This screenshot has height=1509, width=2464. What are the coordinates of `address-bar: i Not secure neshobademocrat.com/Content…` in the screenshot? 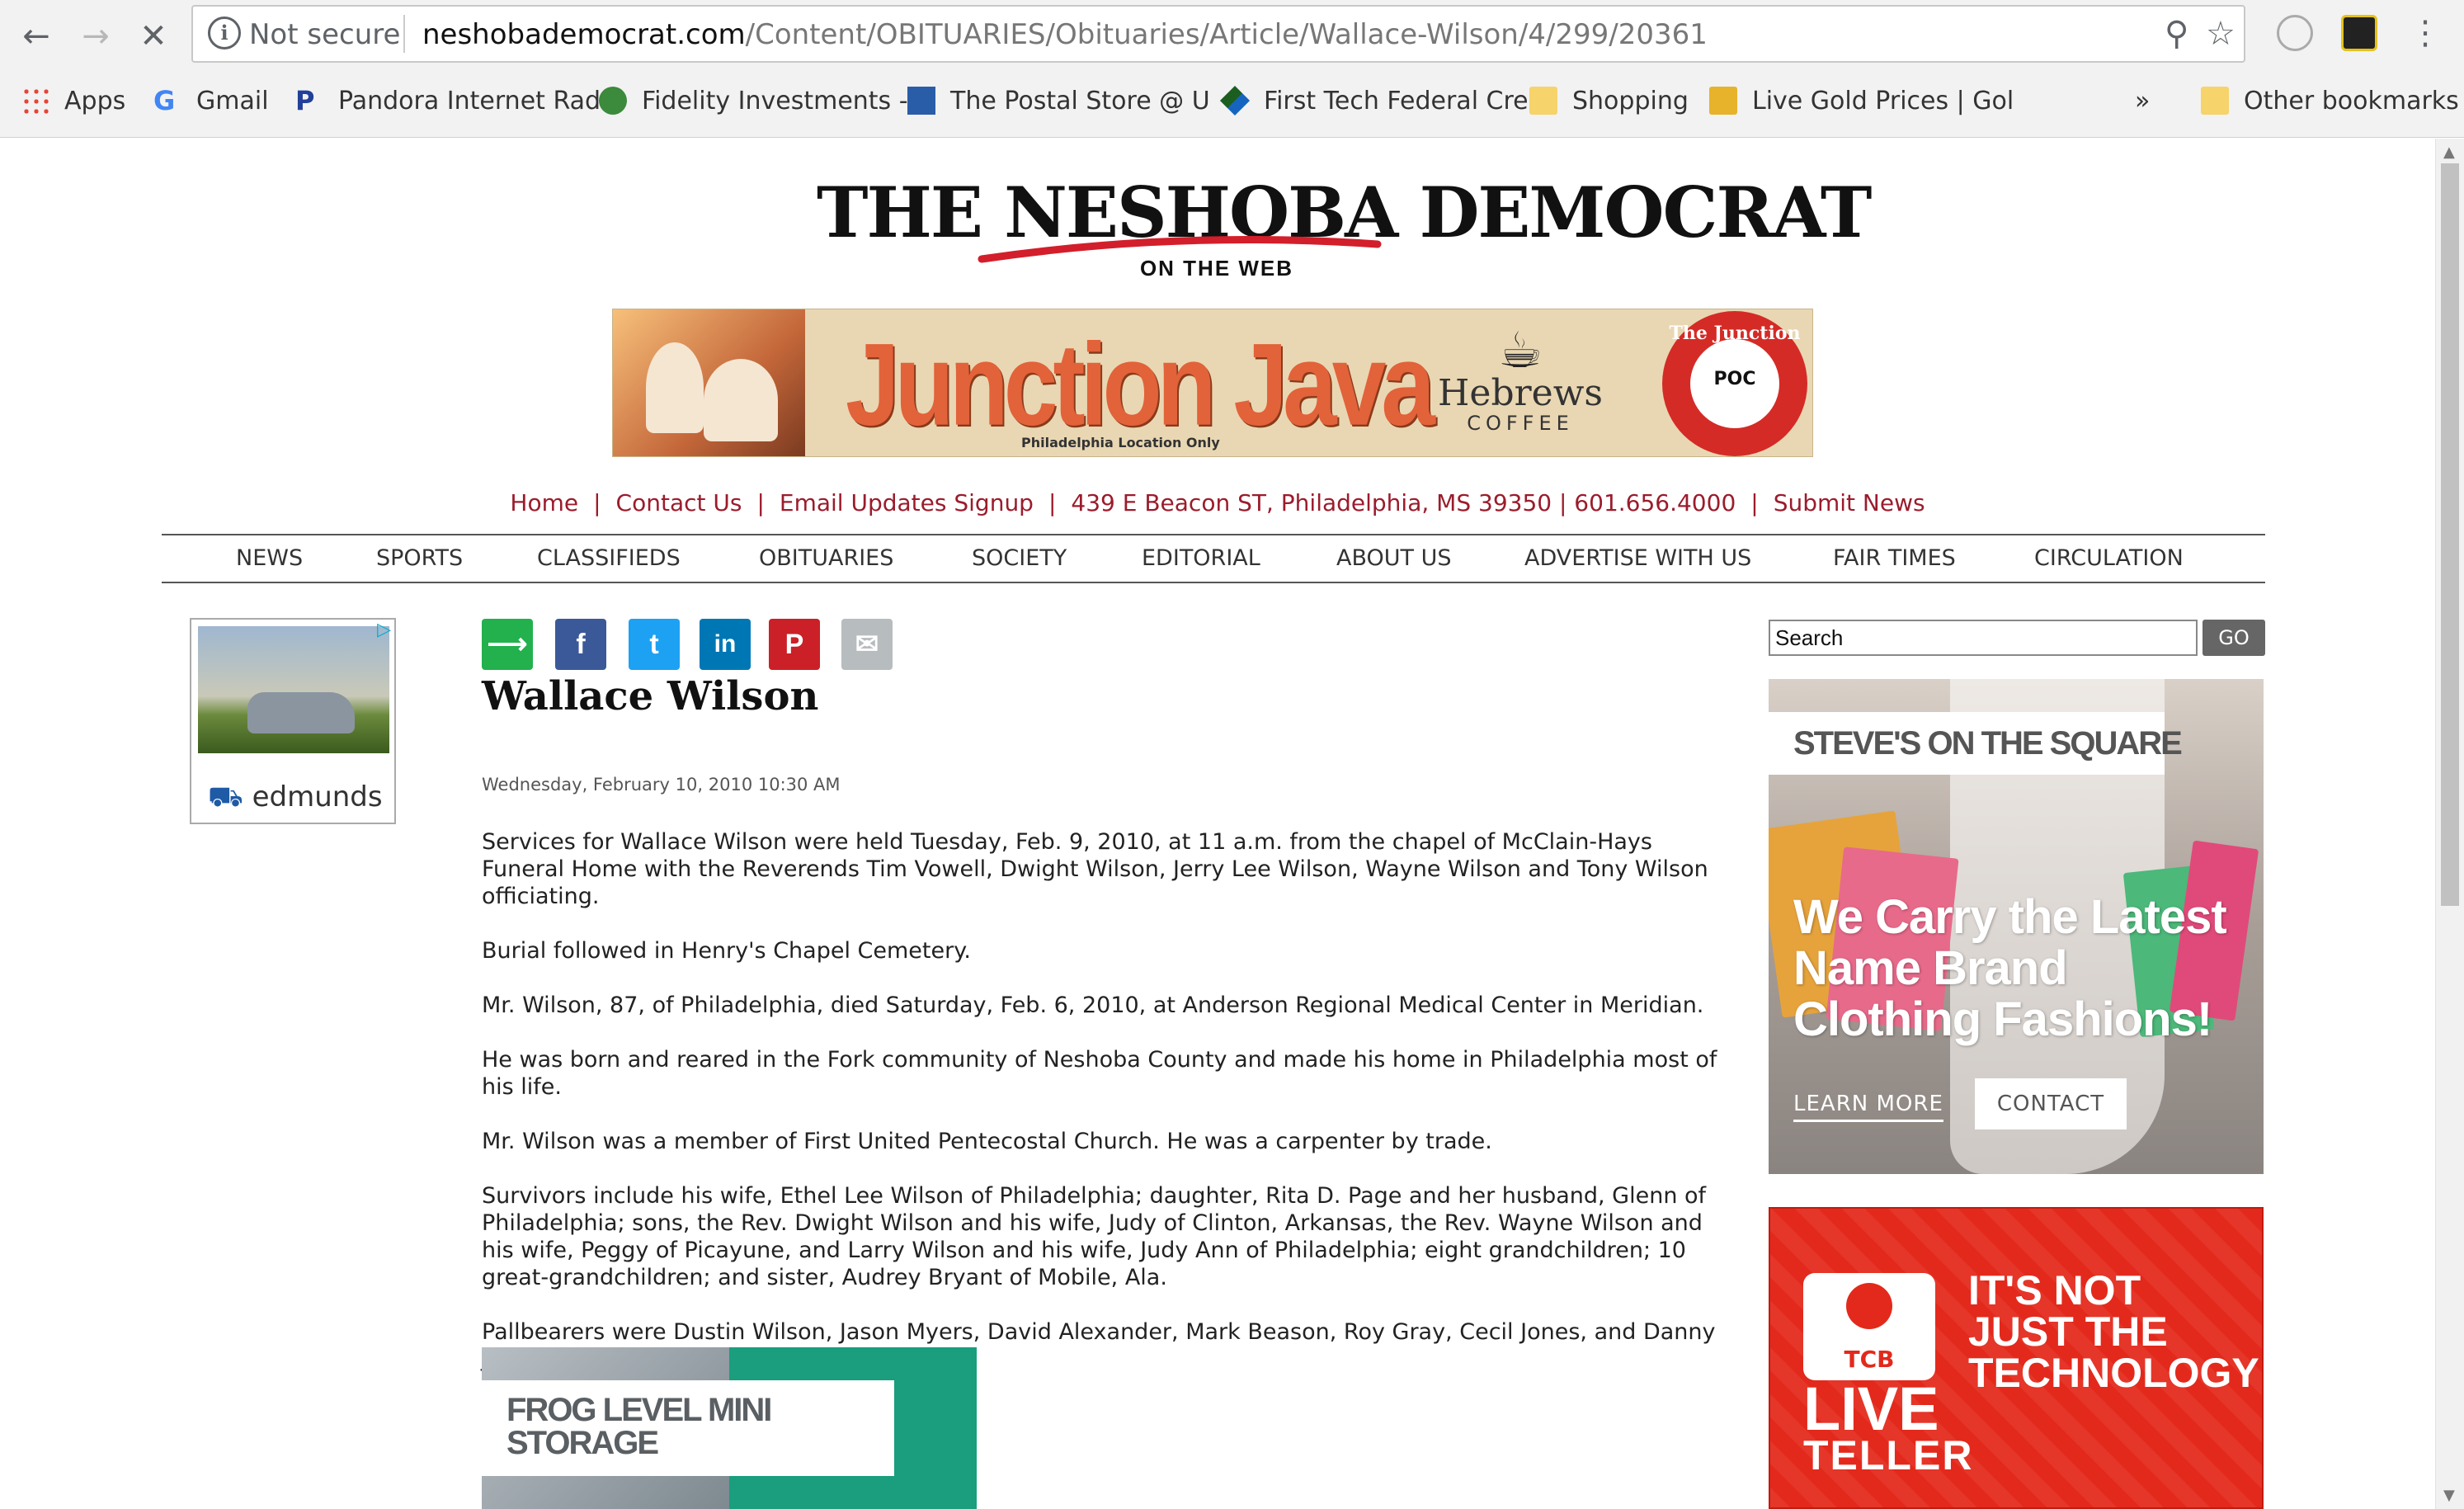 It's located at (1218, 34).